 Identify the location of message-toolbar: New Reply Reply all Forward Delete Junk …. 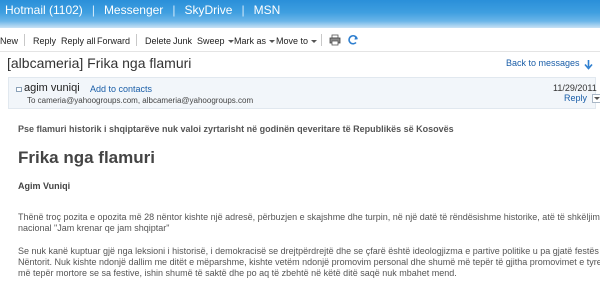
(300, 40).